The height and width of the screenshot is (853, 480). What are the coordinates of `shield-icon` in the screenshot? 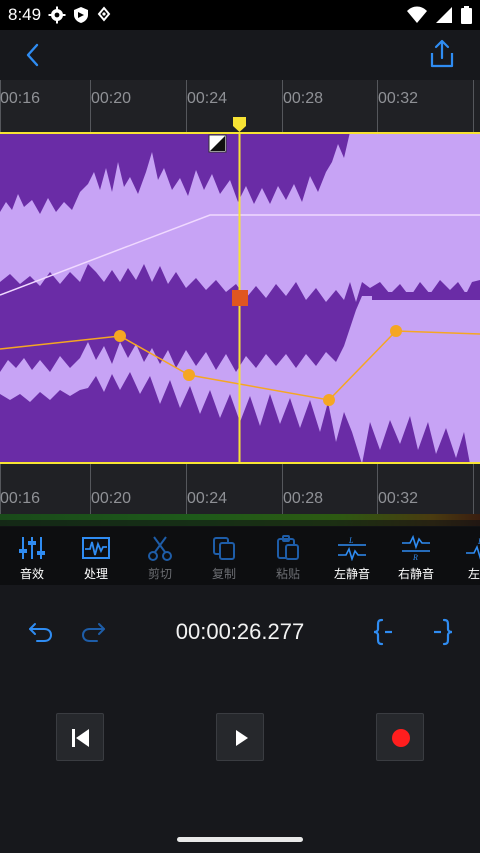 It's located at (81, 15).